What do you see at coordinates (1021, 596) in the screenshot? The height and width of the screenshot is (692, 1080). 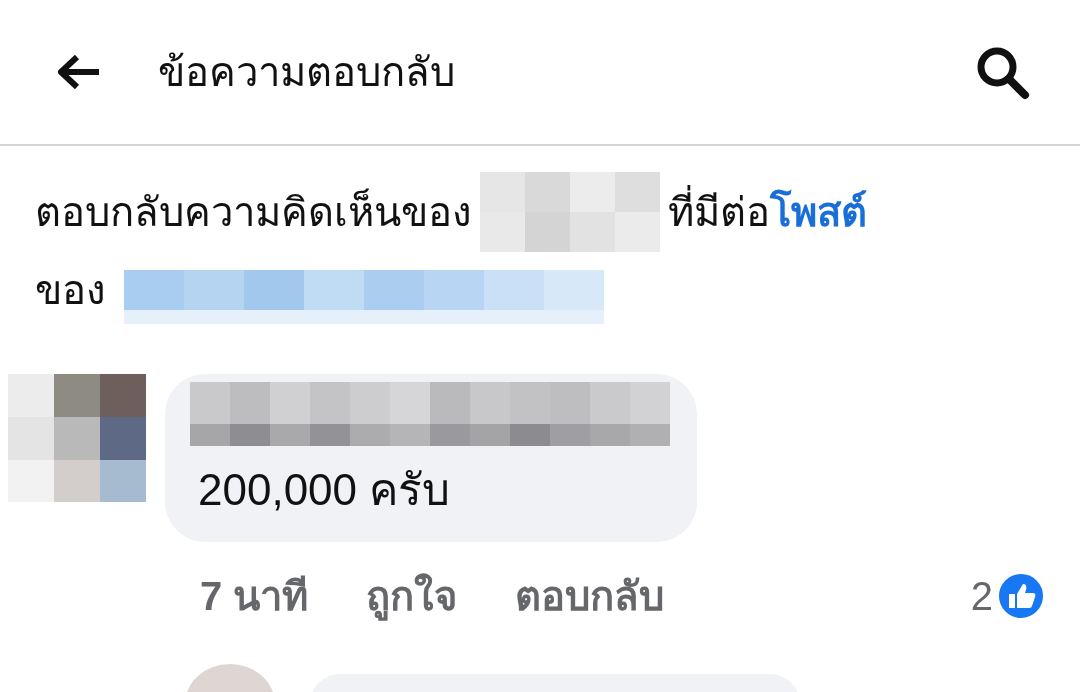 I see `thumbs-up-icon` at bounding box center [1021, 596].